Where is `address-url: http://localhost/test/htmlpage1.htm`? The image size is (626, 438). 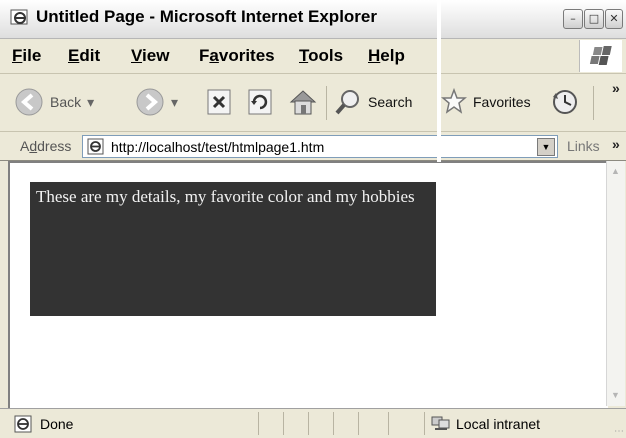 address-url: http://localhost/test/htmlpage1.htm is located at coordinates (218, 147).